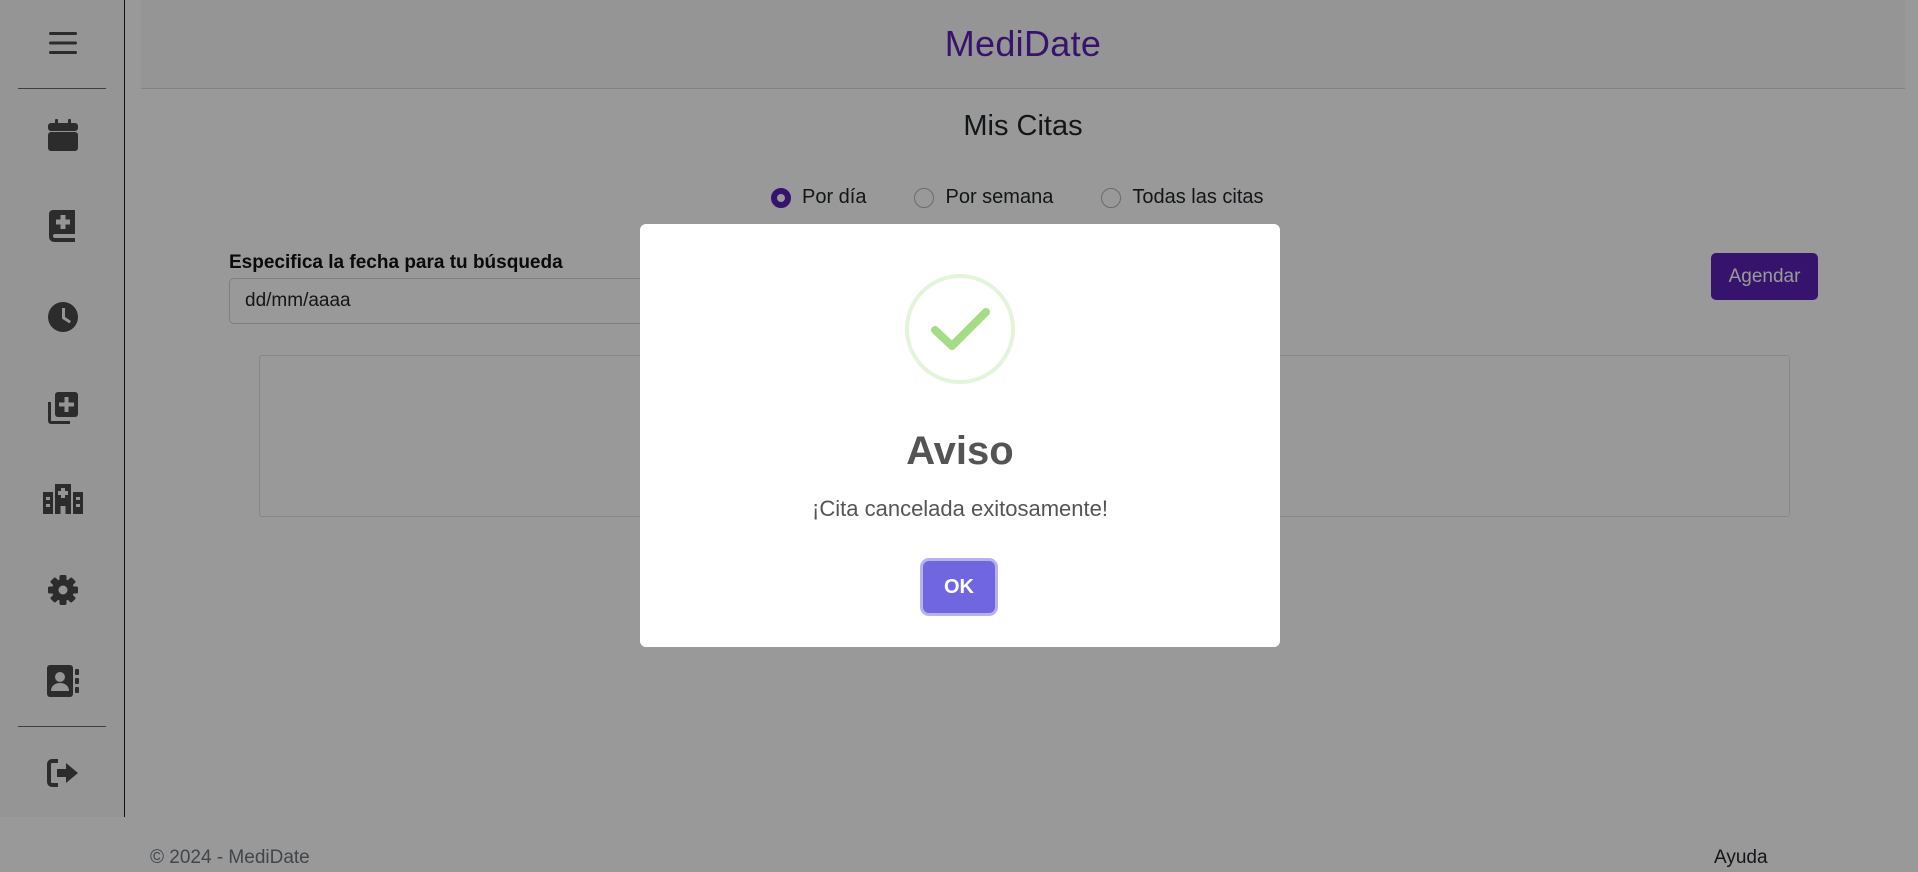  Describe the element at coordinates (960, 508) in the screenshot. I see `dialog-message: ¡Cita cancelada exitosamente!` at that location.